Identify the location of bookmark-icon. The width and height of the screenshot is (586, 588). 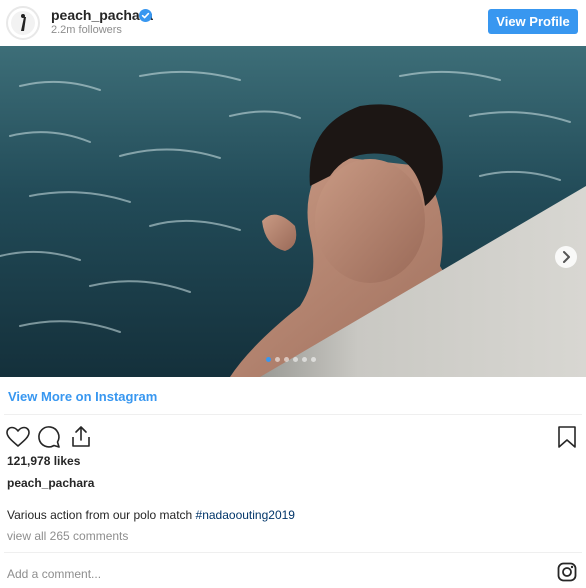
(567, 437).